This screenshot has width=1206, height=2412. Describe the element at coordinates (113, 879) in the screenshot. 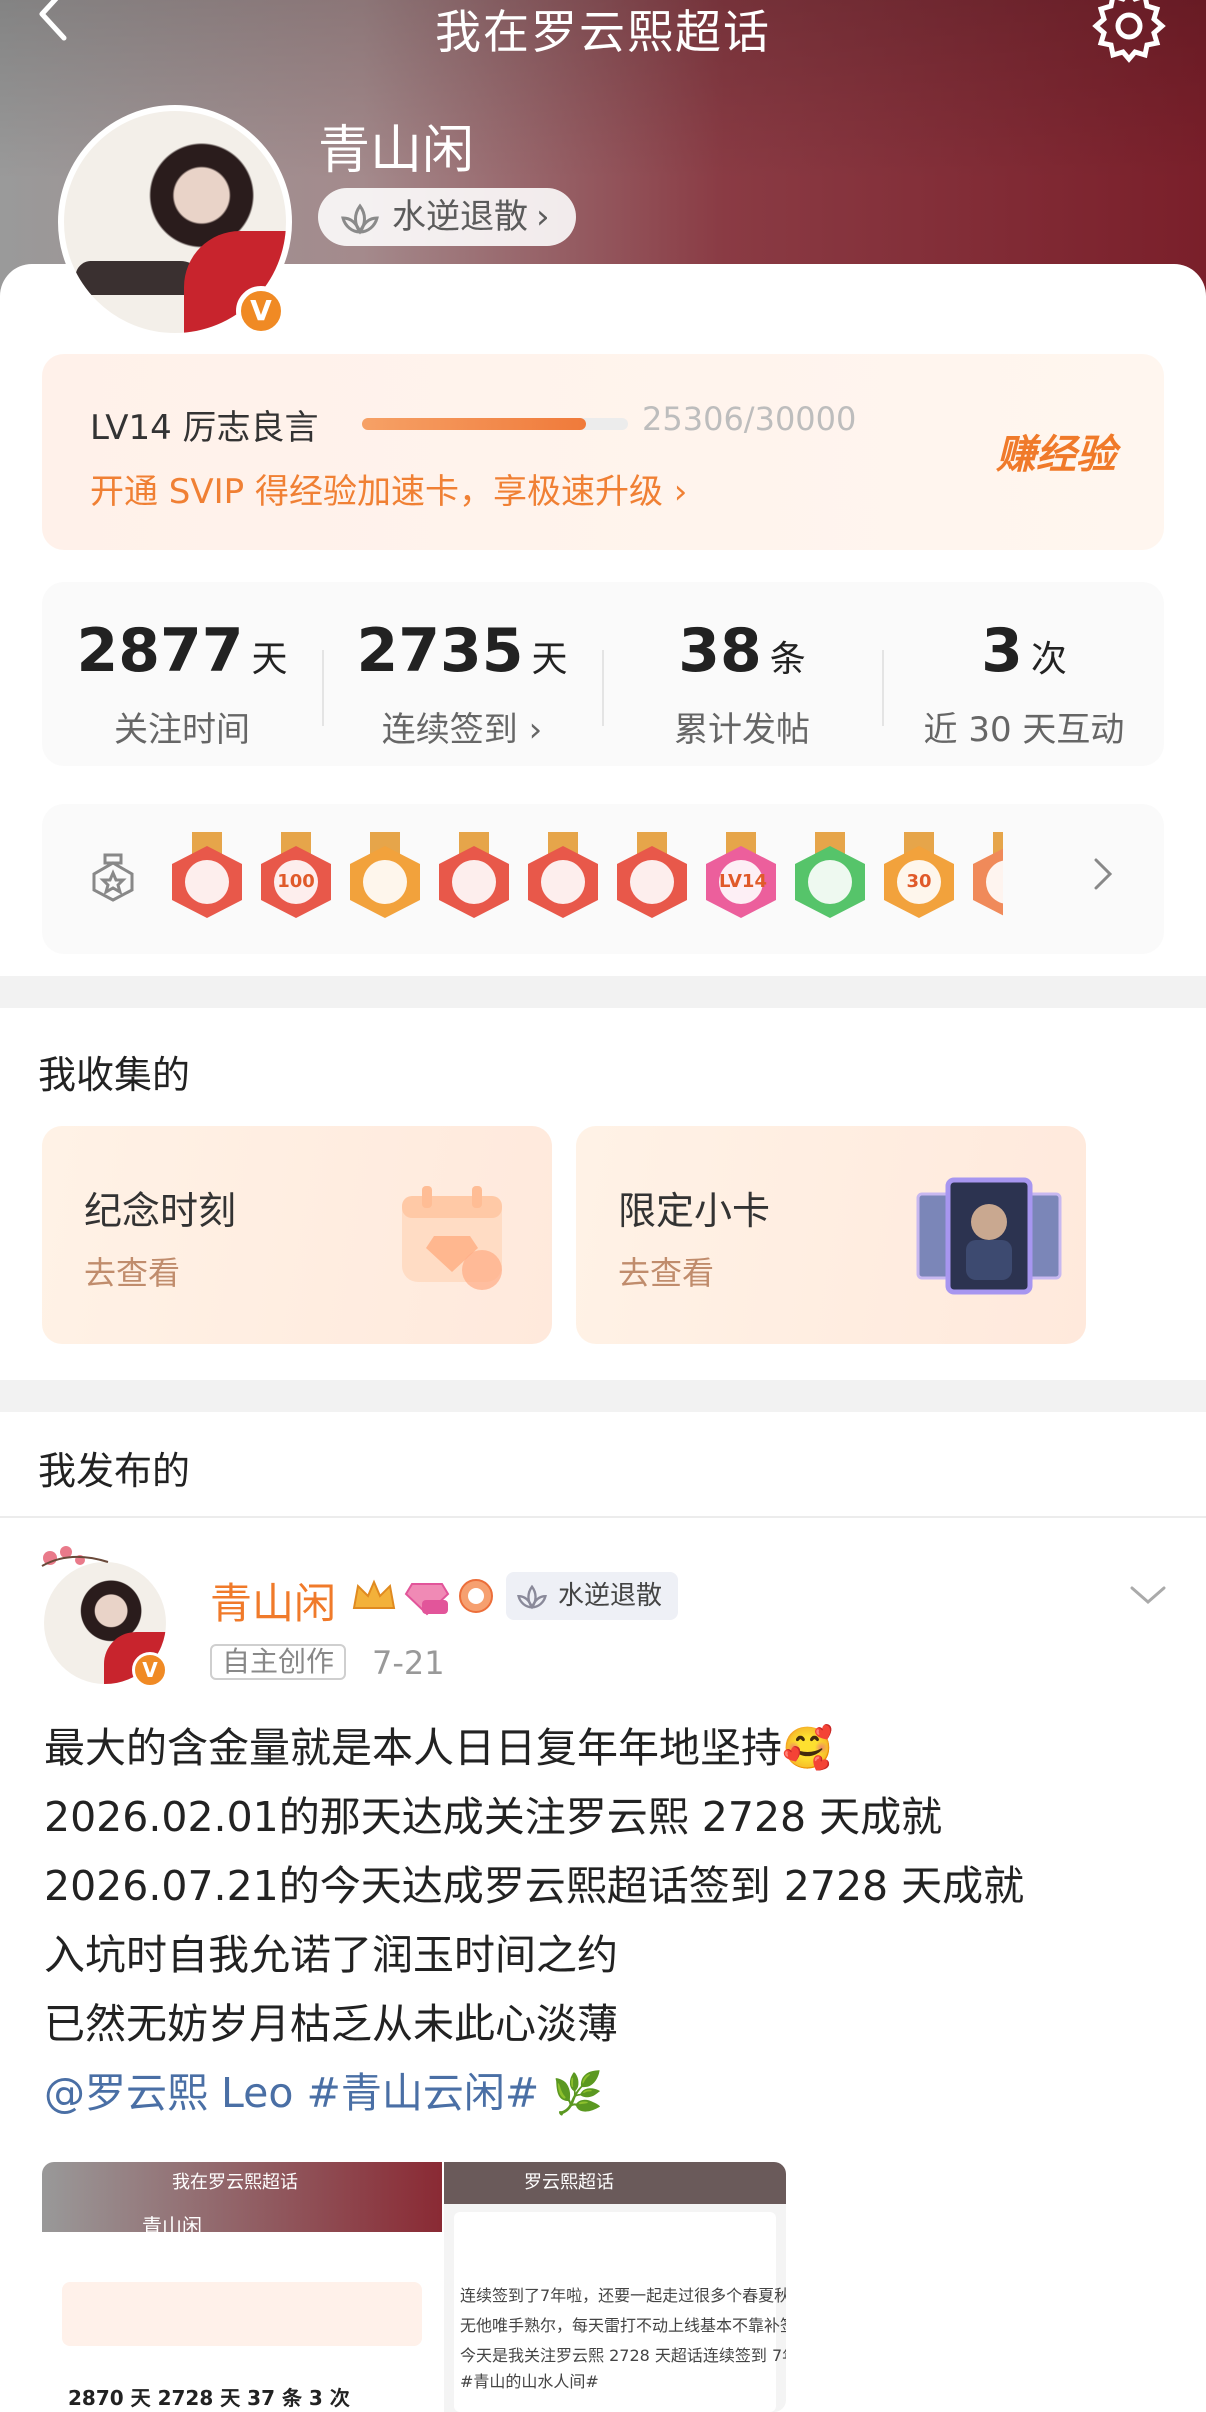

I see `medal-wall-icon` at that location.